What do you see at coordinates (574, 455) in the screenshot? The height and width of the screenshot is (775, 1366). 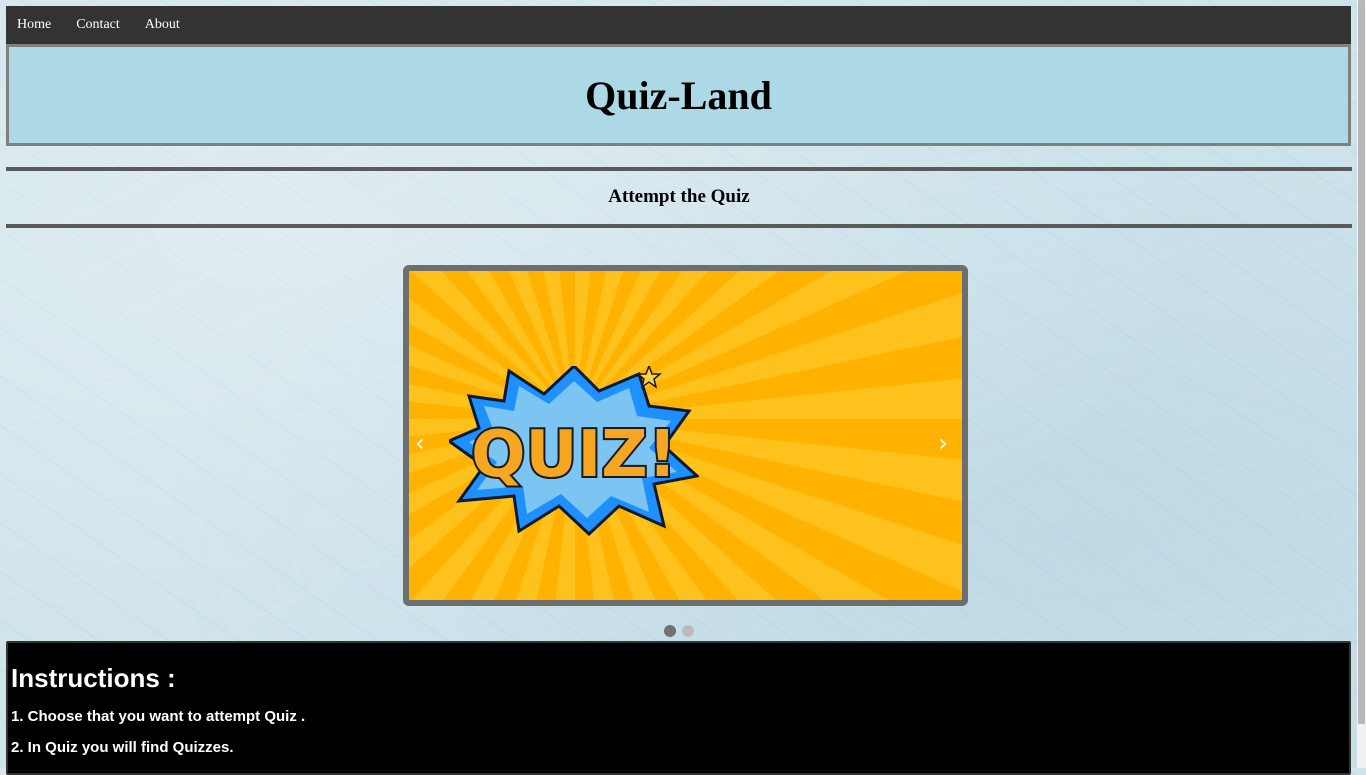 I see `quiz-banner-text: QUIZ!` at bounding box center [574, 455].